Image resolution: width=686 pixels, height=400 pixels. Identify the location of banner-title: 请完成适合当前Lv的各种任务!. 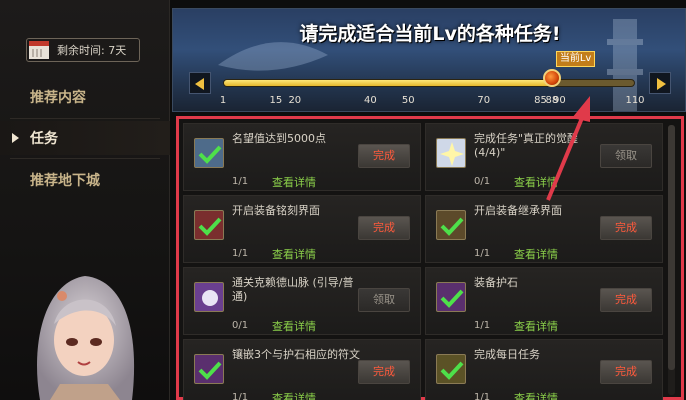
(430, 34).